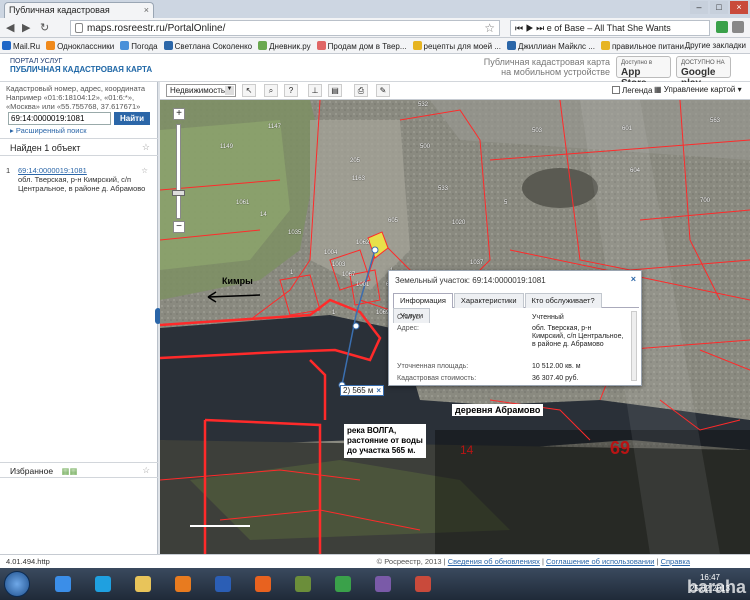 This screenshot has width=750, height=600. I want to click on parcel-number: 14, so click(467, 450).